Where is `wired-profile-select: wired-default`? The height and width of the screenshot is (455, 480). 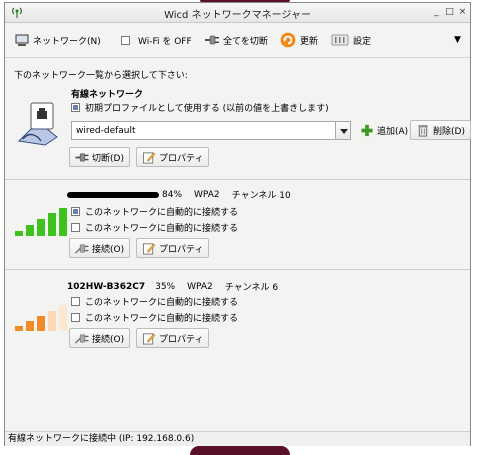 wired-profile-select: wired-default is located at coordinates (211, 130).